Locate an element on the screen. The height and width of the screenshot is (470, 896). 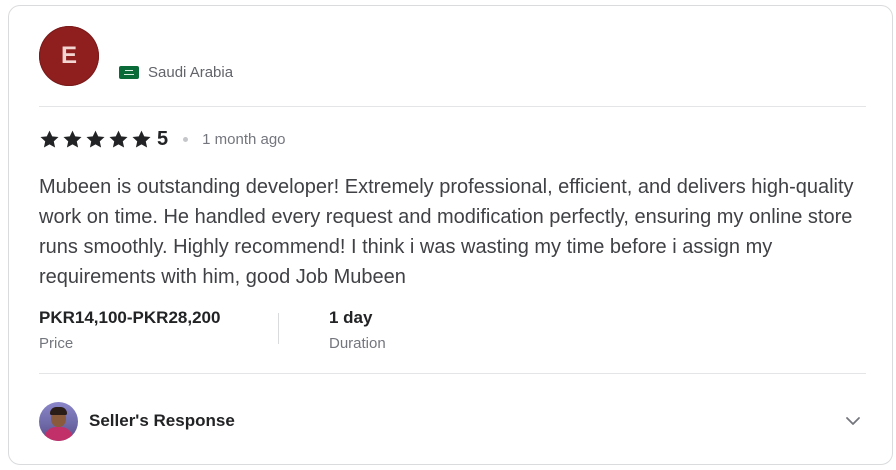
response-divider is located at coordinates (452, 373).